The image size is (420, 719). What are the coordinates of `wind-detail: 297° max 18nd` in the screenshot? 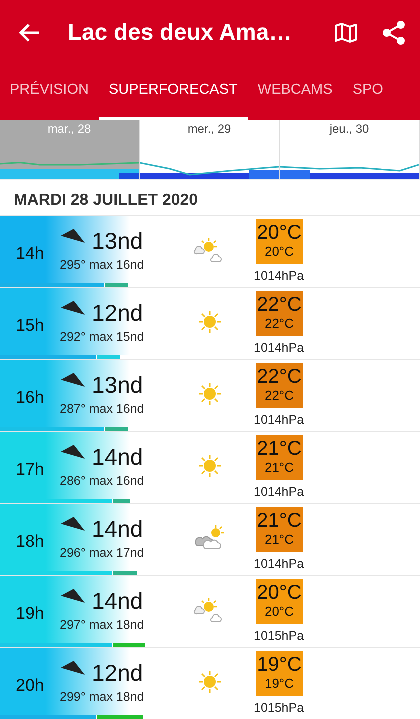 It's located at (102, 625).